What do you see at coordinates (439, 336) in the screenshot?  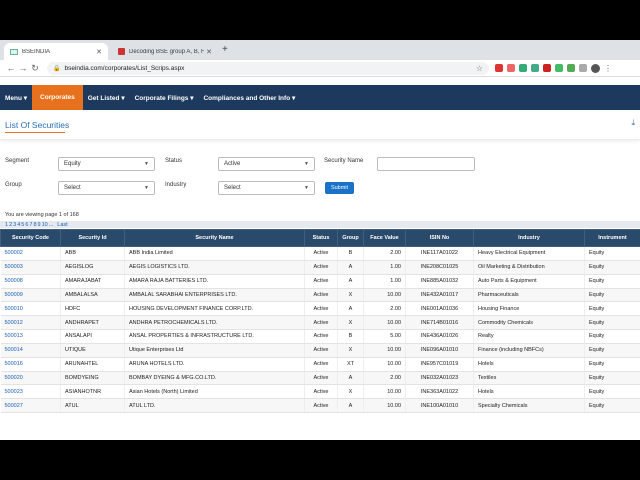 I see `table-cell: INE436A01026` at bounding box center [439, 336].